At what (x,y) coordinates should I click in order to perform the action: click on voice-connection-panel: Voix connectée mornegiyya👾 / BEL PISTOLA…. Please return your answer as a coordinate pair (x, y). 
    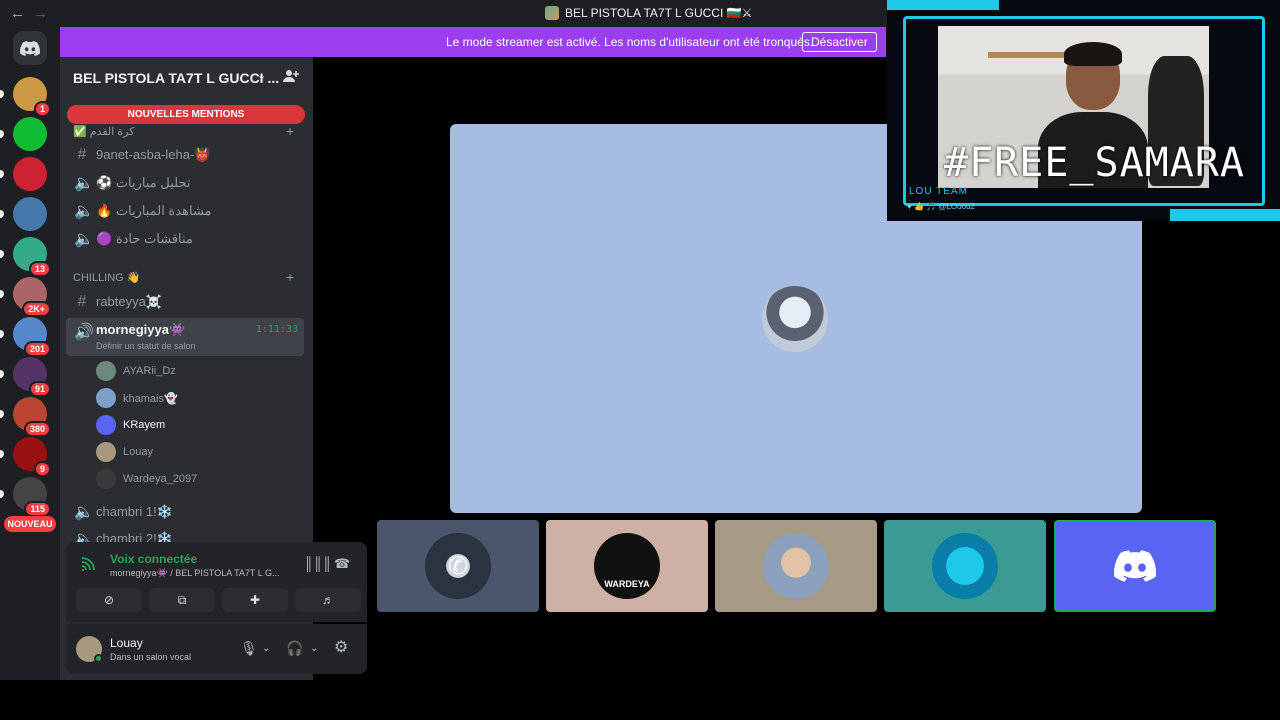
    Looking at the image, I should click on (216, 582).